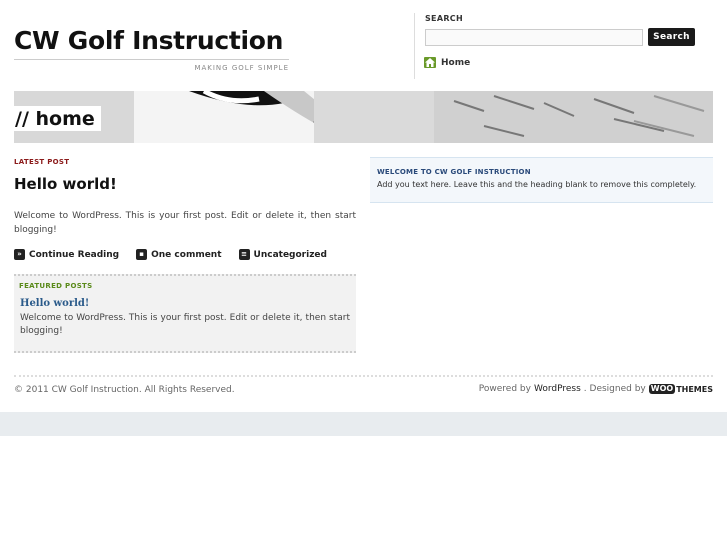  I want to click on header-divider, so click(414, 46).